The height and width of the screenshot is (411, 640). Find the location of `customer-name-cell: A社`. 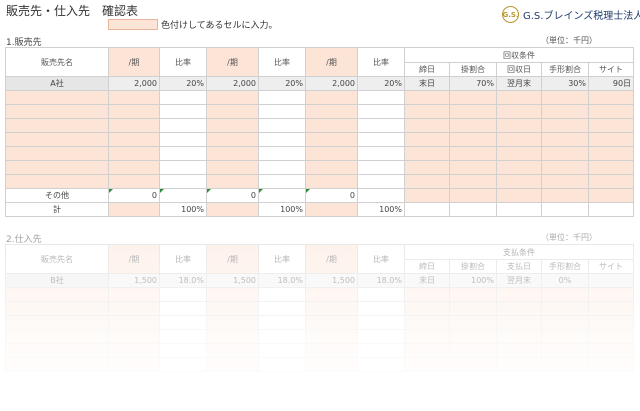

customer-name-cell: A社 is located at coordinates (57, 83).